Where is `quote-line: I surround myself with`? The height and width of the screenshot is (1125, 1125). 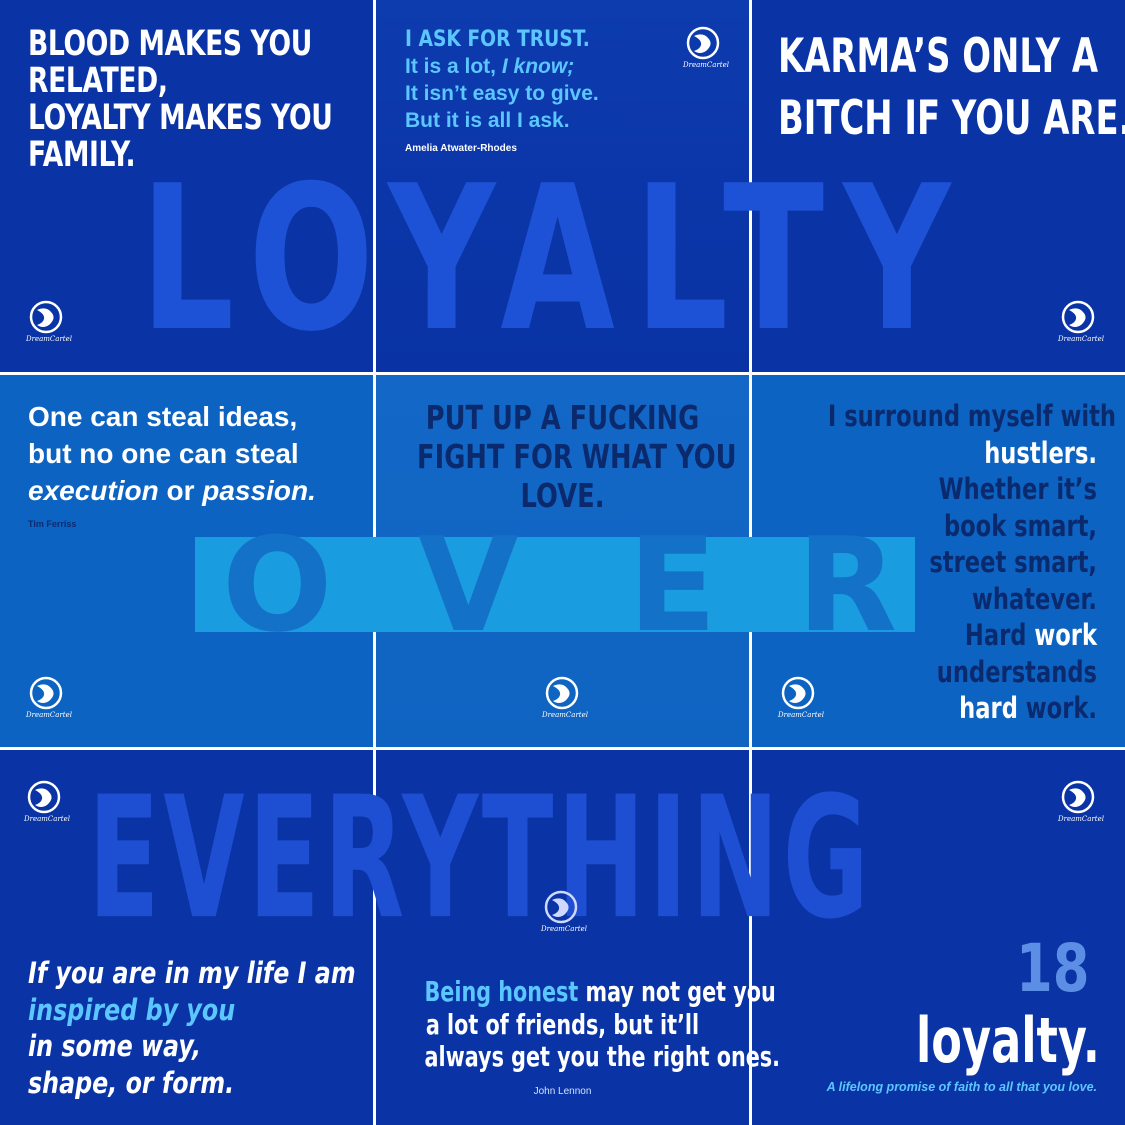
quote-line: I surround myself with is located at coordinates (972, 416).